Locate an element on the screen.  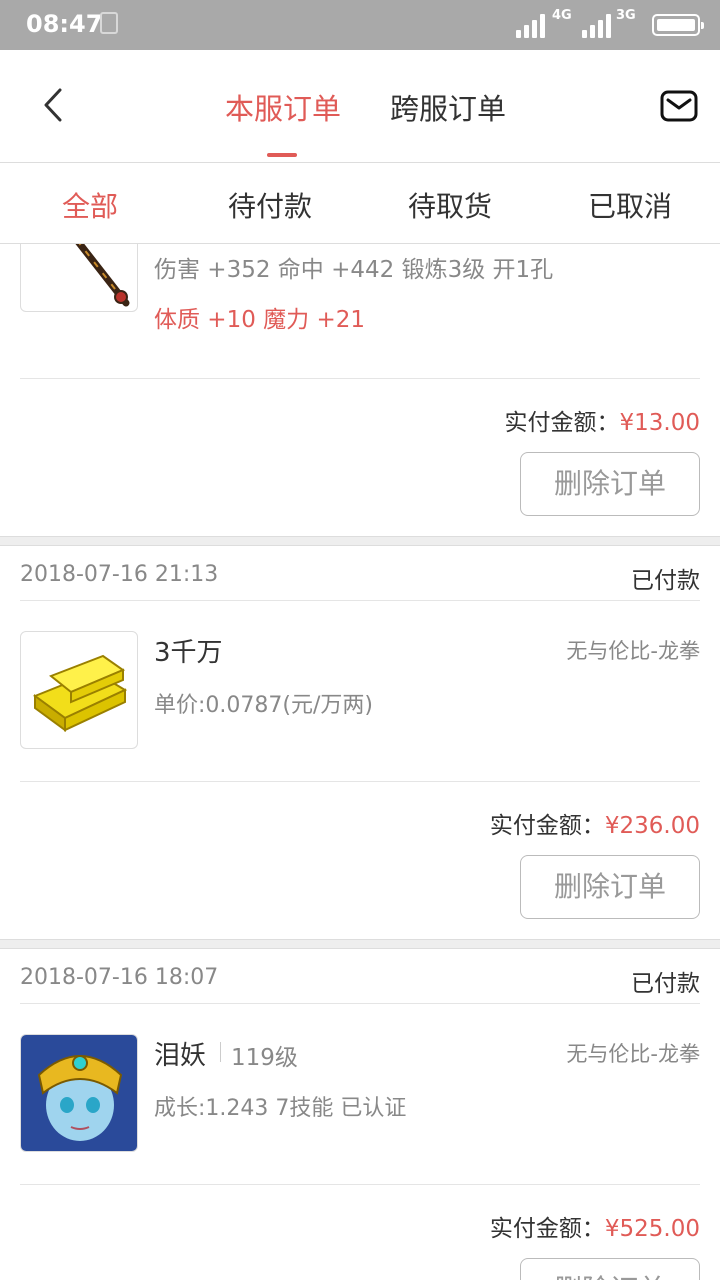
status-time: 08:47 is located at coordinates (64, 24).